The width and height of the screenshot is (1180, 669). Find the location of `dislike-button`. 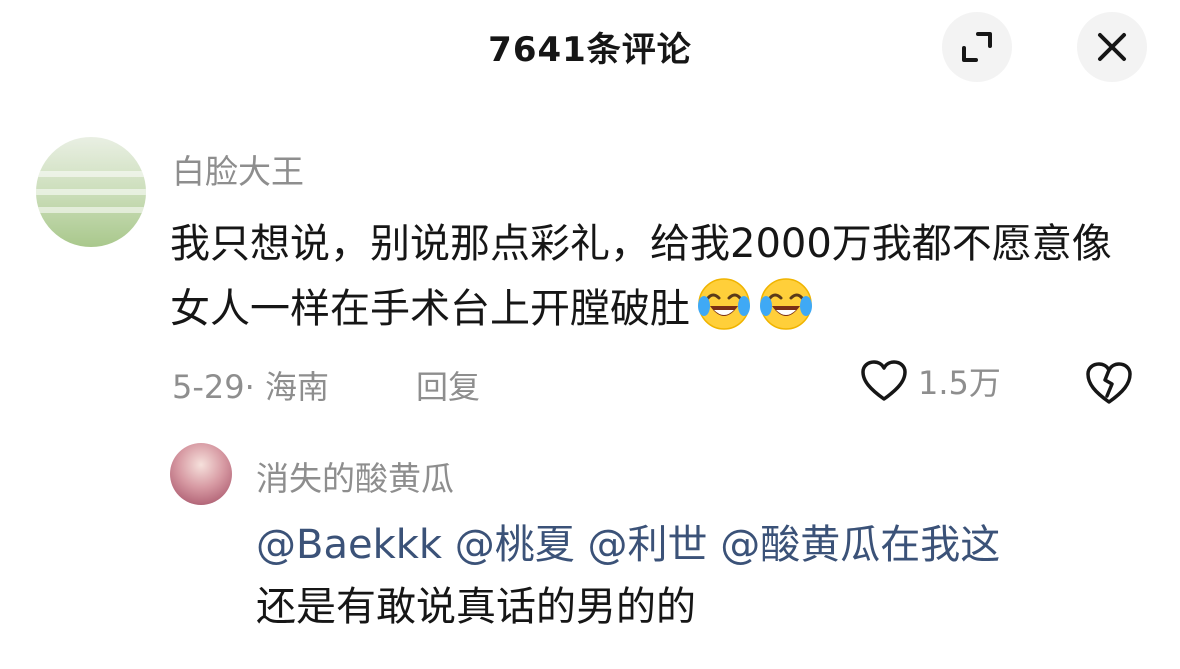

dislike-button is located at coordinates (1109, 385).